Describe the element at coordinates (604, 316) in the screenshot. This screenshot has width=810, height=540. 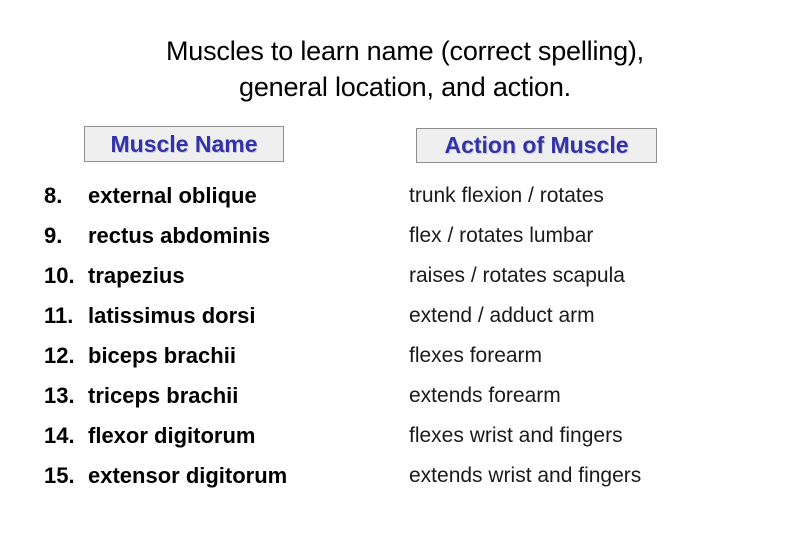
I see `list-item: extend / adduct arm` at that location.